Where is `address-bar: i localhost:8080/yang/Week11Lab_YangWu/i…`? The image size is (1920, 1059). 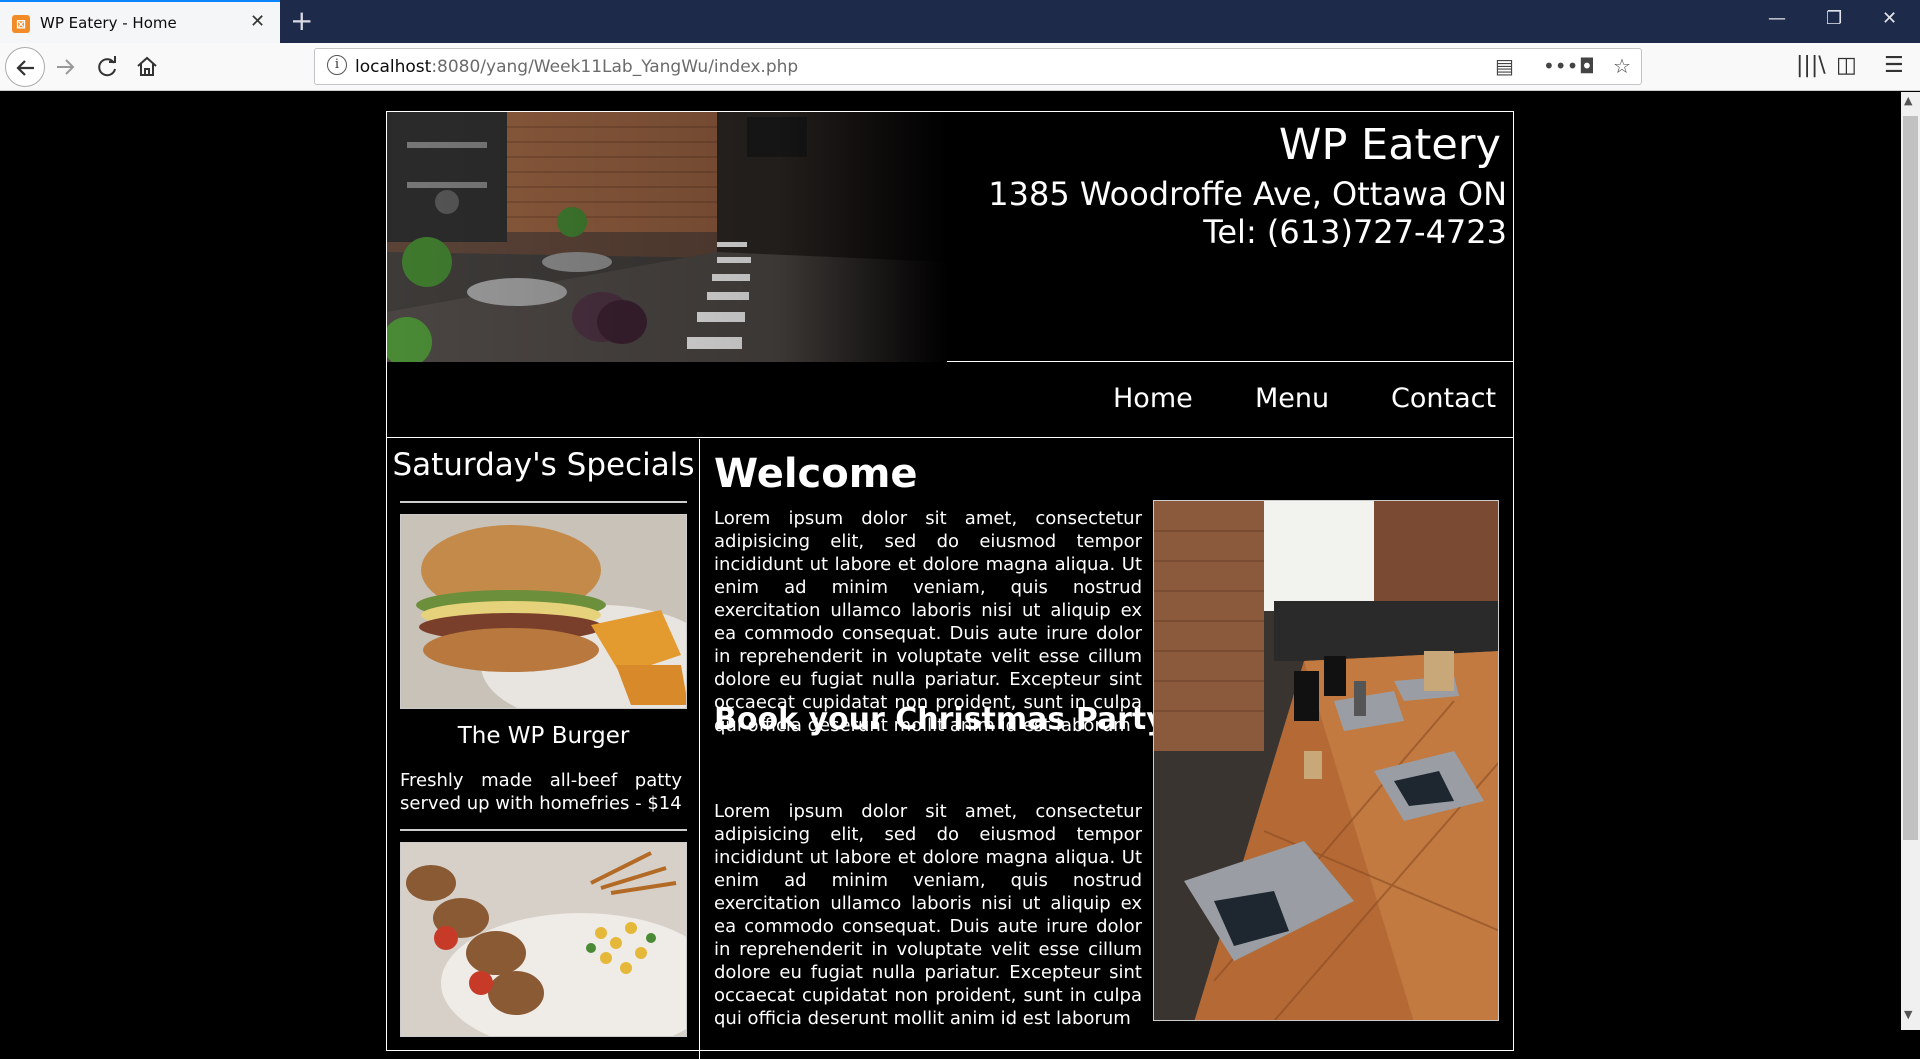
address-bar: i localhost:8080/yang/Week11Lab_YangWu/i… is located at coordinates (978, 66).